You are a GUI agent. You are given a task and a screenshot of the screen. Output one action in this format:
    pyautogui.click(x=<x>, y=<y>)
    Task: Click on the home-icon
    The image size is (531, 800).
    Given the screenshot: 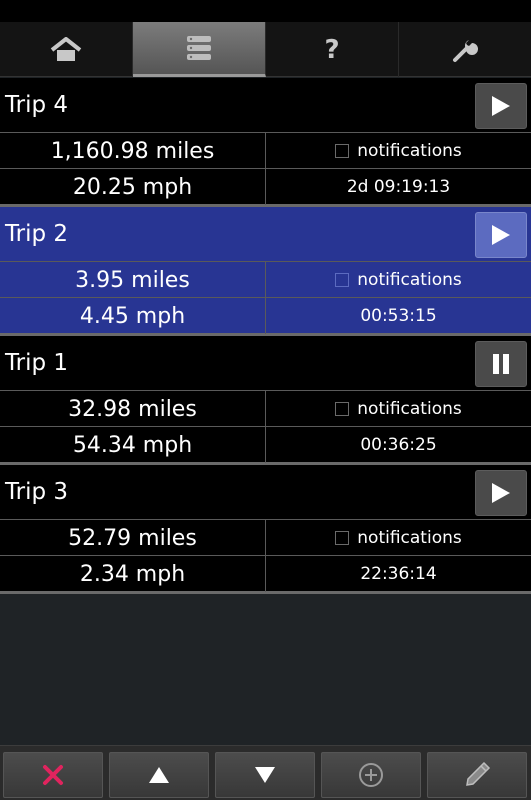 What is the action you would take?
    pyautogui.click(x=66, y=48)
    